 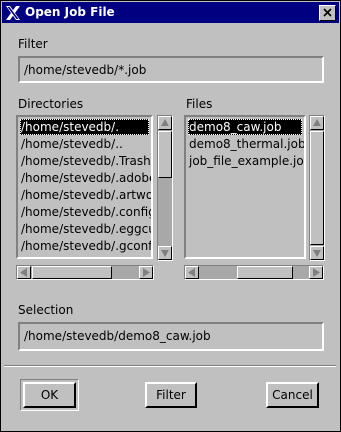 What do you see at coordinates (170, 12) in the screenshot?
I see `title-bar: Open Job File` at bounding box center [170, 12].